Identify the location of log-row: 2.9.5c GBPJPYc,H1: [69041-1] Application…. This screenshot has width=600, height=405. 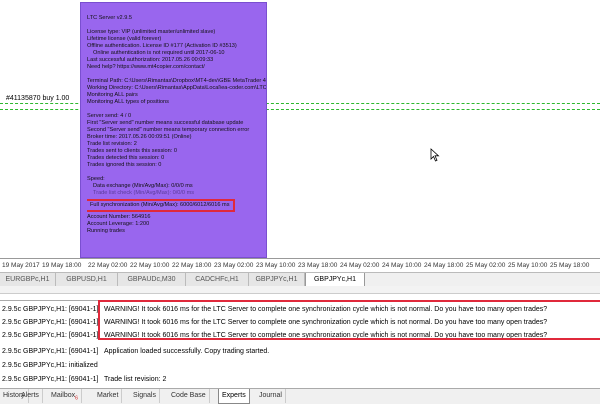
(300, 351).